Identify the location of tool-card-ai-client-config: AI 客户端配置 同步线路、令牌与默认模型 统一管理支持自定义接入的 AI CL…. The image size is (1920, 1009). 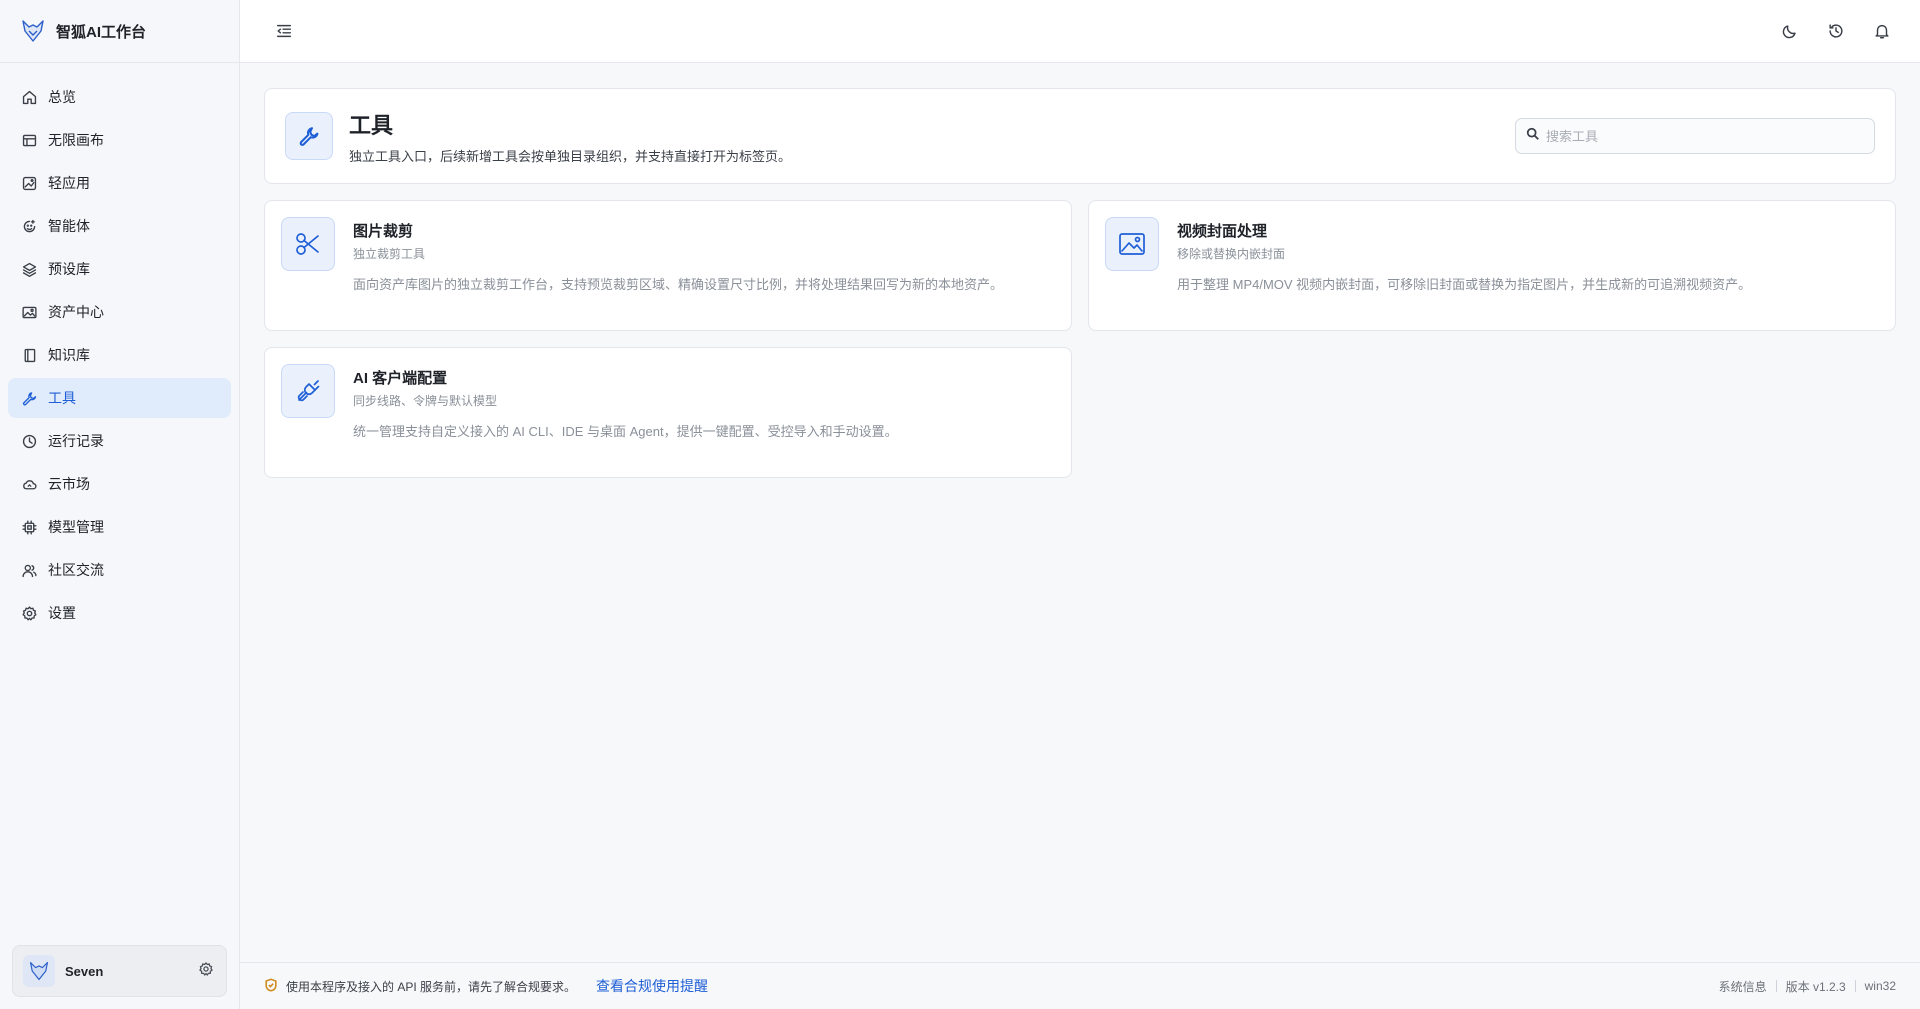
(668, 412).